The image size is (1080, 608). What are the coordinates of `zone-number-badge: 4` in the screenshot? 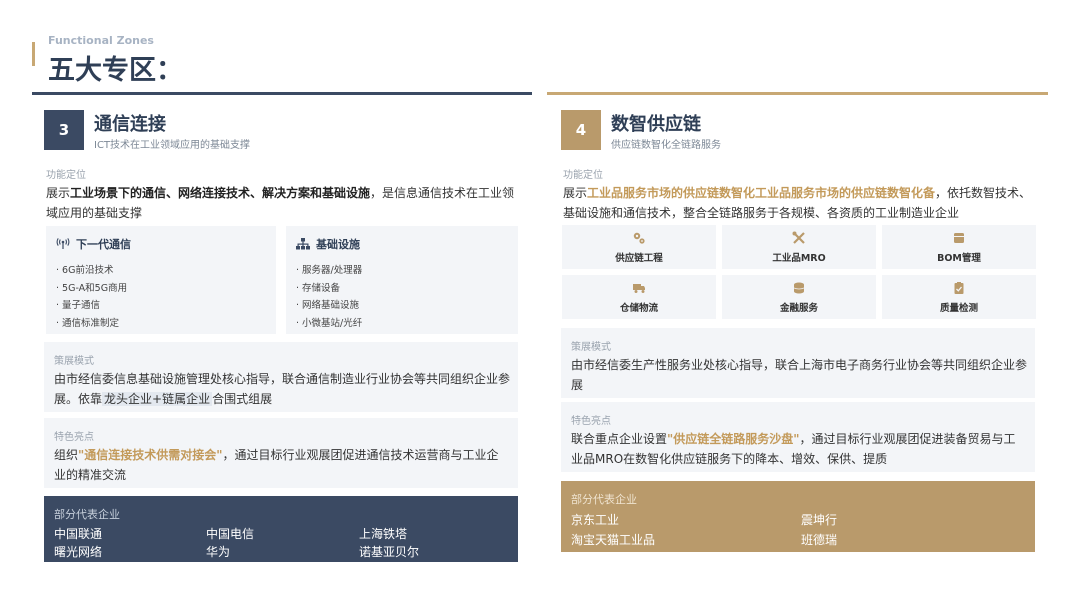 It's located at (581, 130).